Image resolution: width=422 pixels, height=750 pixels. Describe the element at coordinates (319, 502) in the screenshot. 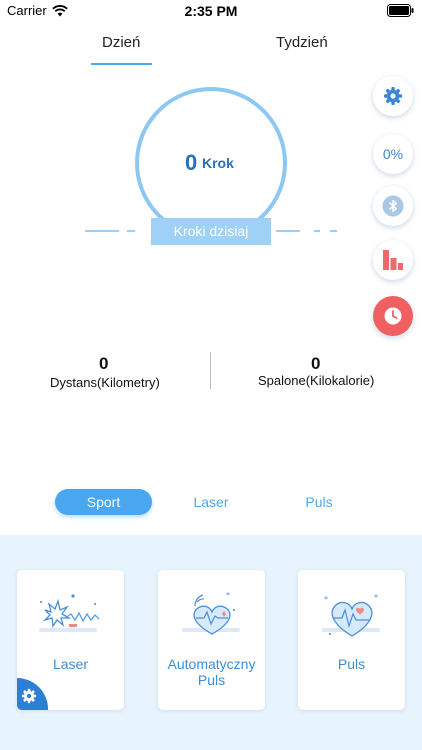

I see `segment-pulse: Puls` at that location.